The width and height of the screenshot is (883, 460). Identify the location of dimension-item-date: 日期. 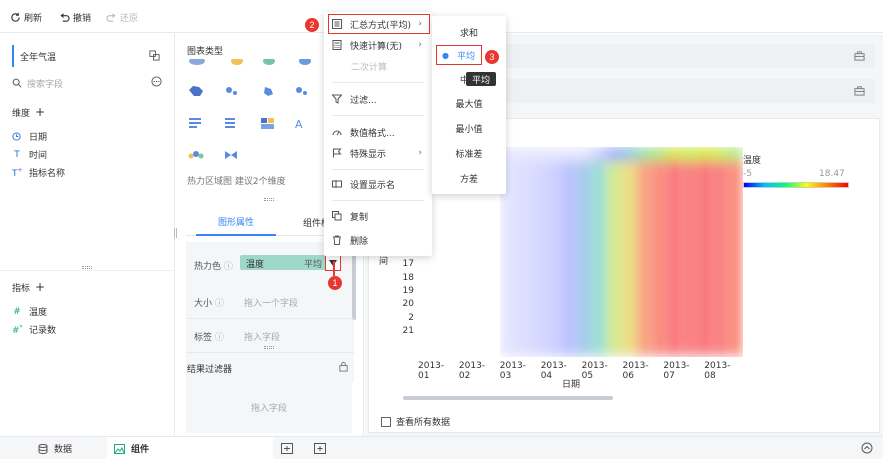
(29, 136).